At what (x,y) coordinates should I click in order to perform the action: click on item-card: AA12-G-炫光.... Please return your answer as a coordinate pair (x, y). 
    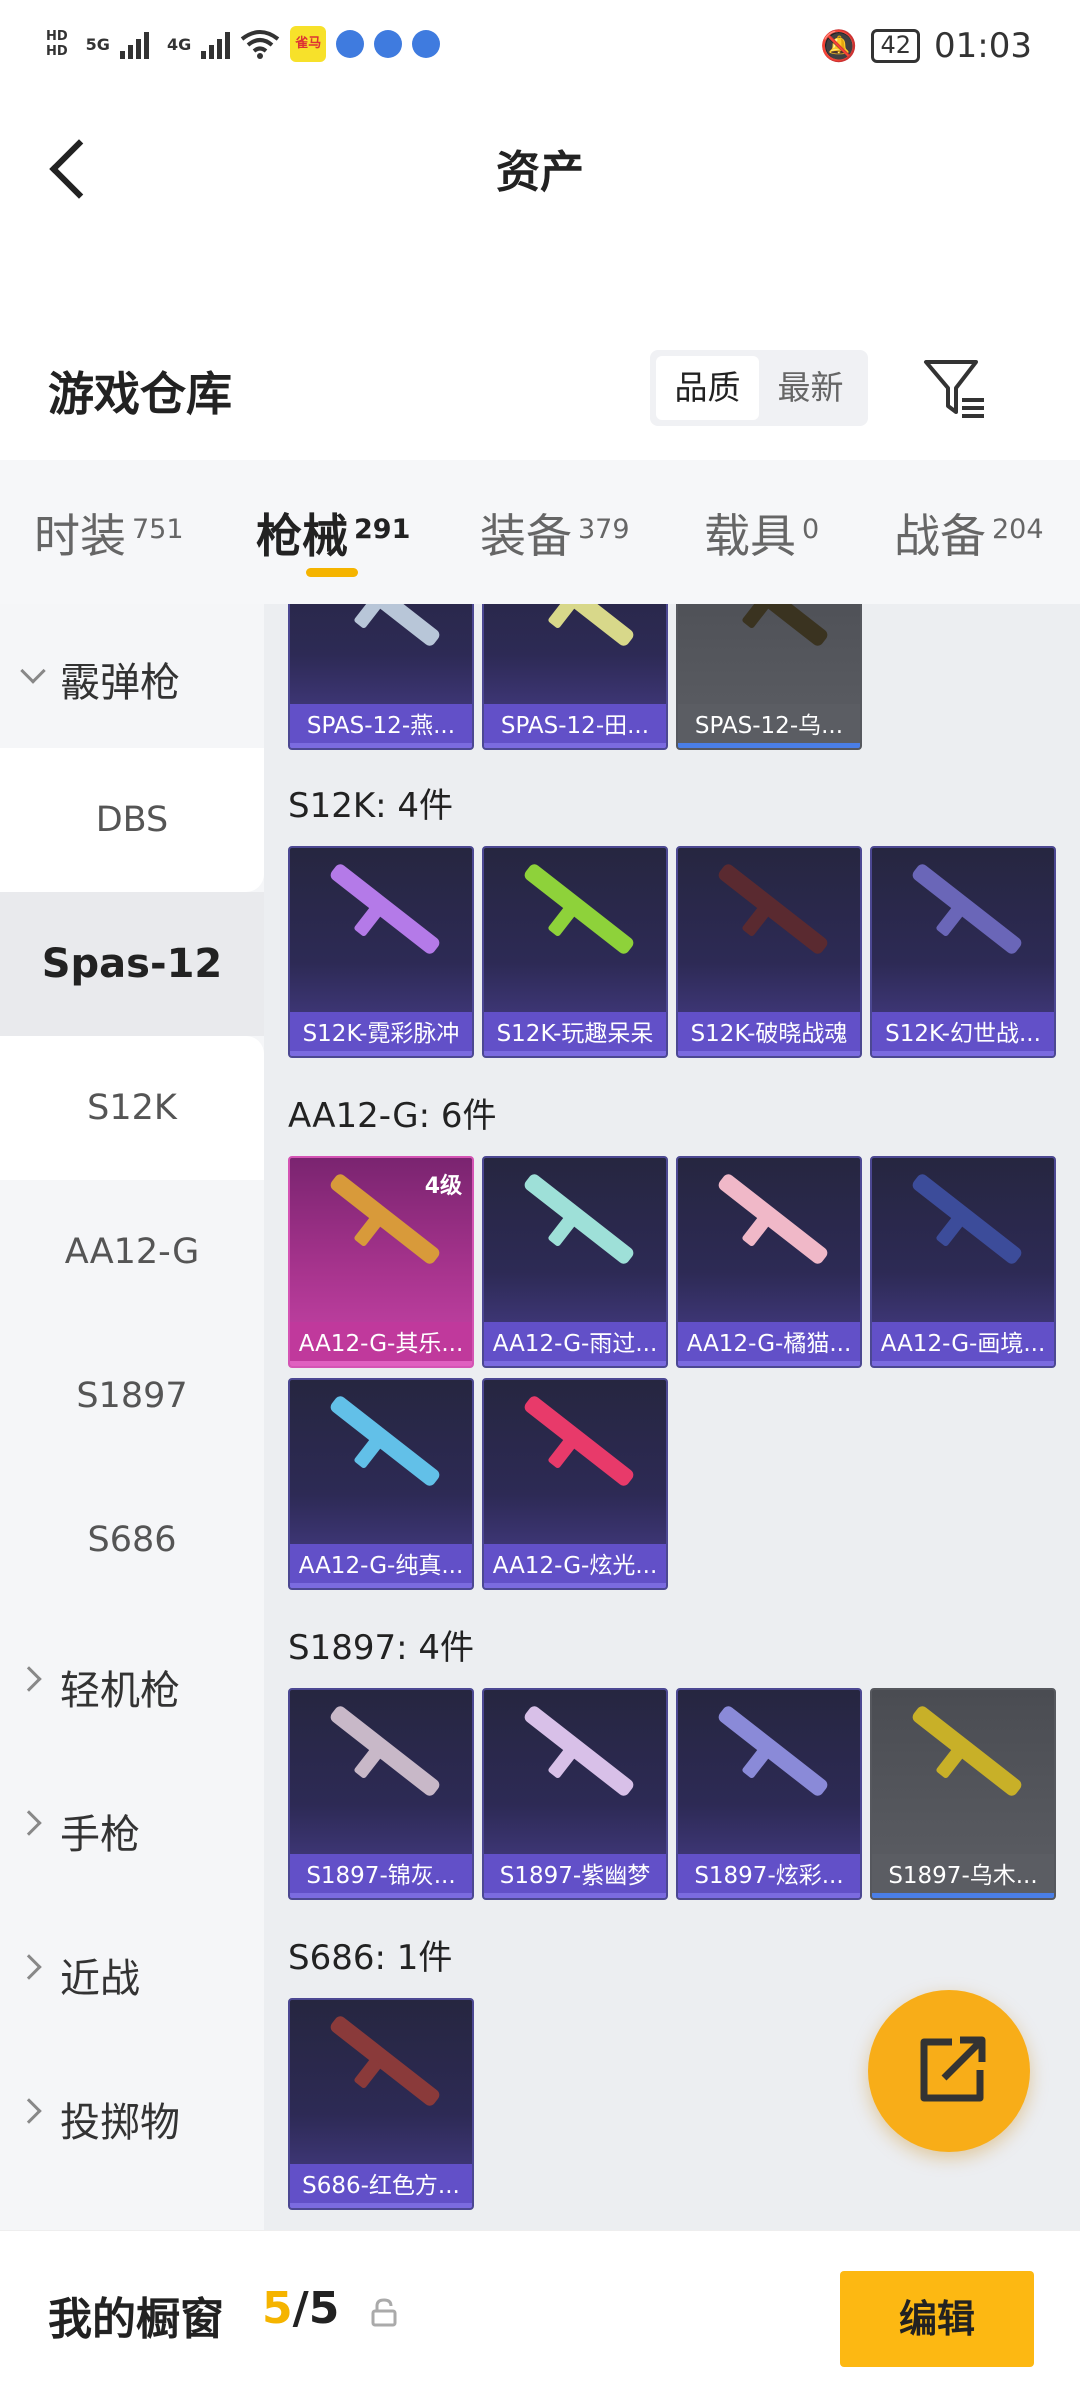
    Looking at the image, I should click on (575, 1484).